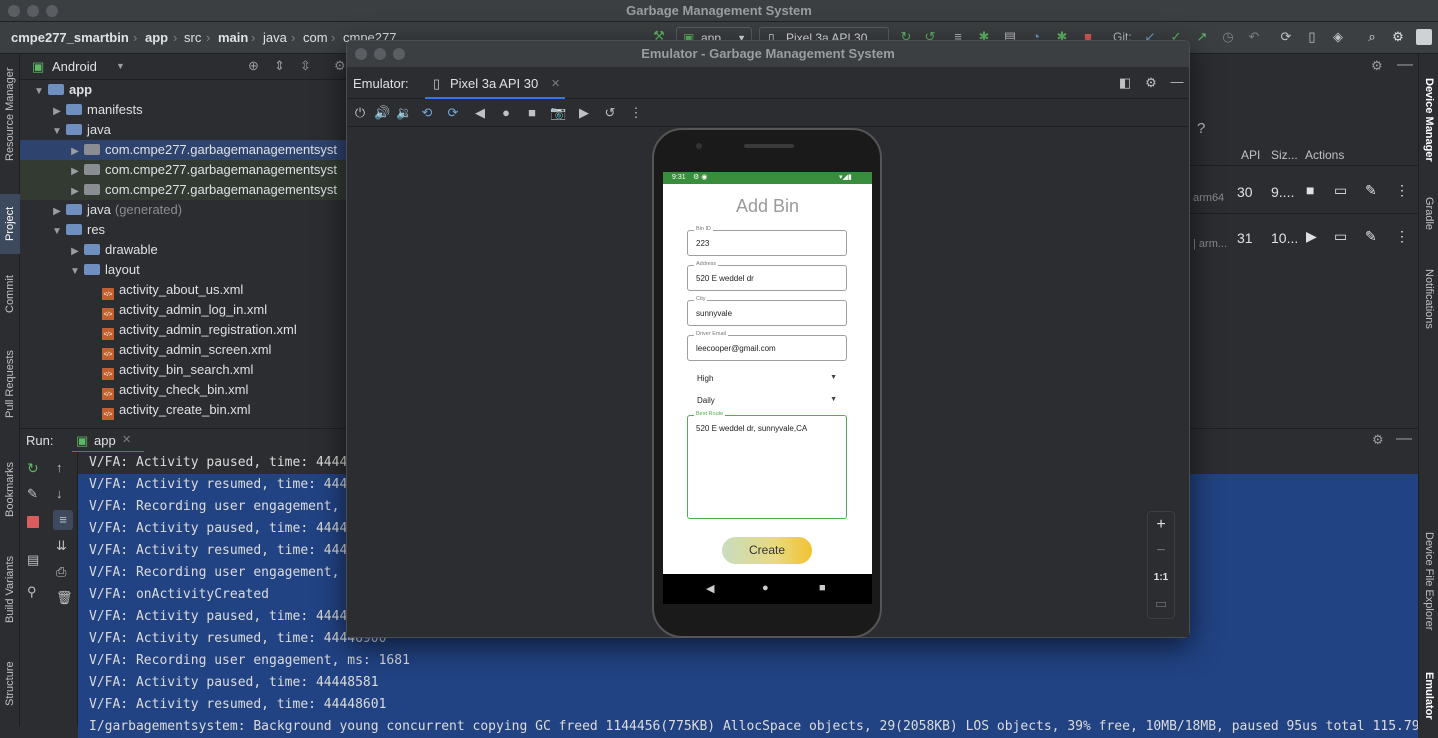  What do you see at coordinates (767, 465) in the screenshot?
I see `best-route-field: Best Route 520 E weddel dr, sunnyvale,CA` at bounding box center [767, 465].